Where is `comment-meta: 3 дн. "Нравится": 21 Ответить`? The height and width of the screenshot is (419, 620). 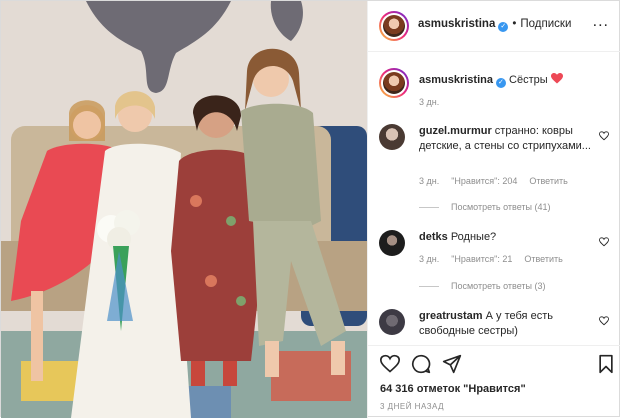 comment-meta: 3 дн. "Нравится": 21 Ответить is located at coordinates (497, 259).